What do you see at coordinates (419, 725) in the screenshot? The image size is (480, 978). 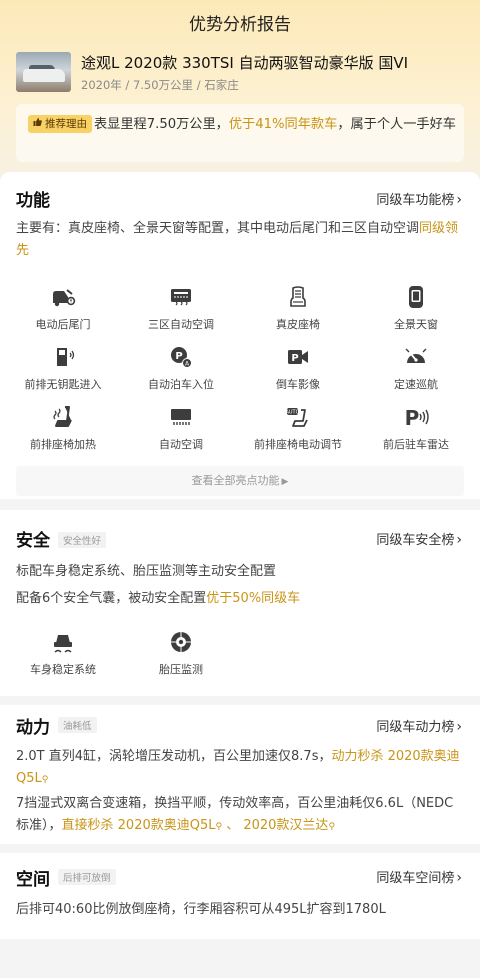 I see `power-rank-link: 同级车动力榜 ›` at bounding box center [419, 725].